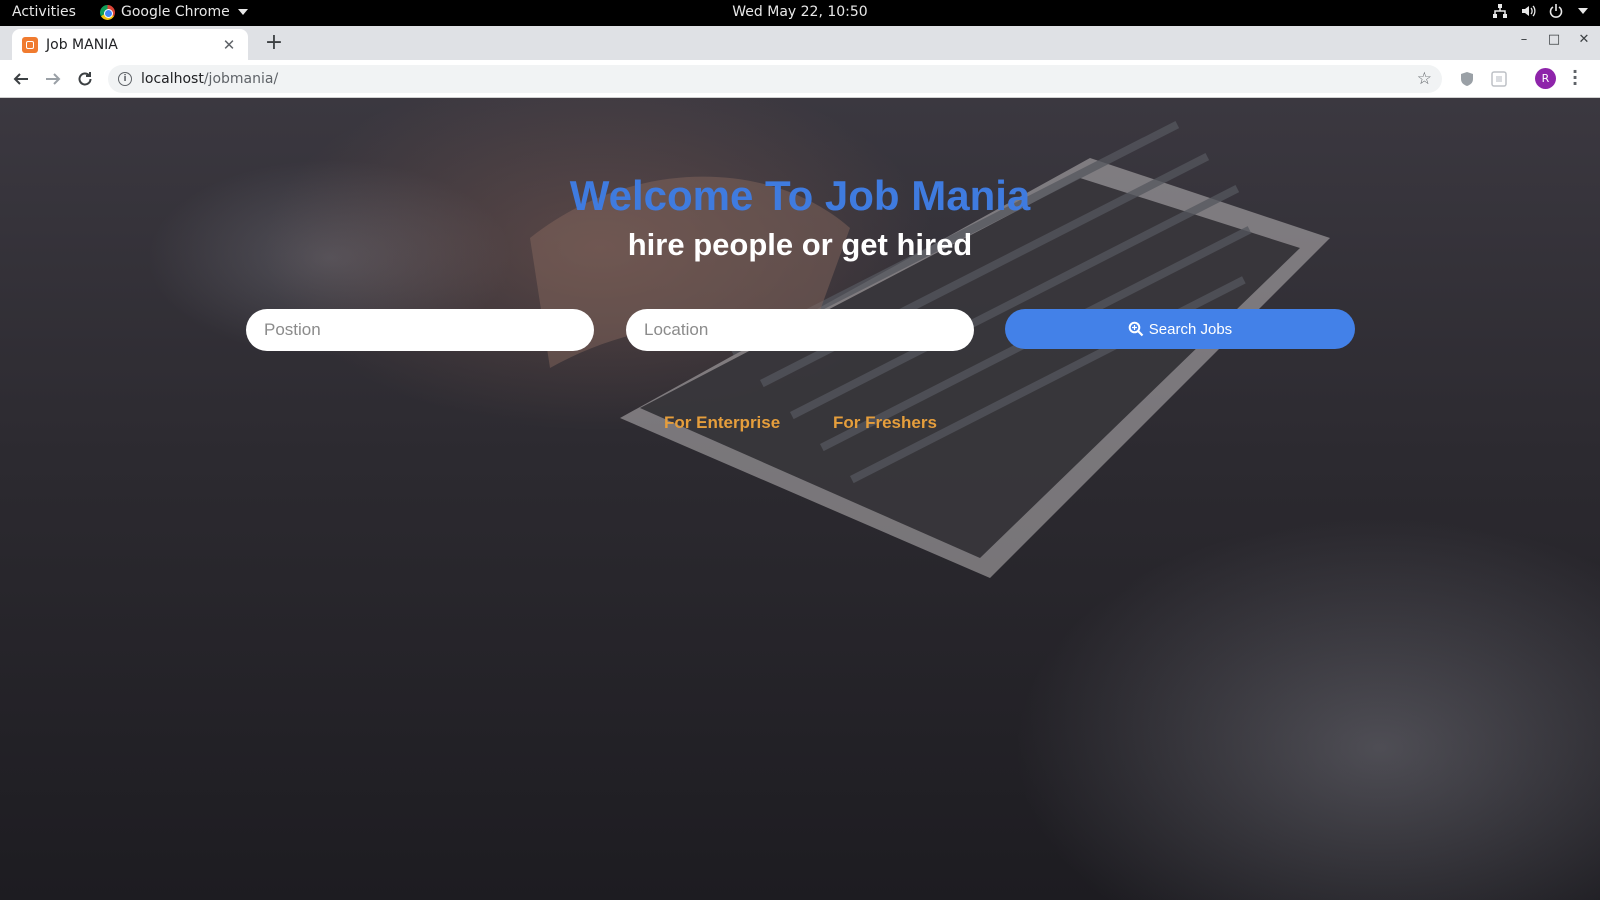 The image size is (1600, 900). I want to click on profile-avatar: R, so click(1545, 78).